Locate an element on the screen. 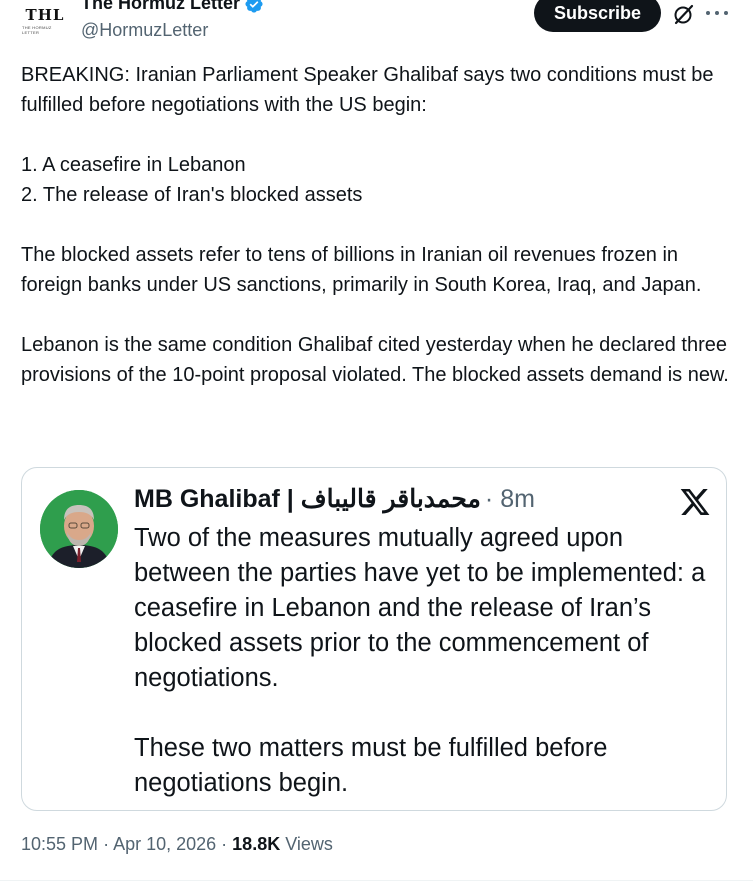 The height and width of the screenshot is (885, 753). avatar-monogram: THL is located at coordinates (45, 14).